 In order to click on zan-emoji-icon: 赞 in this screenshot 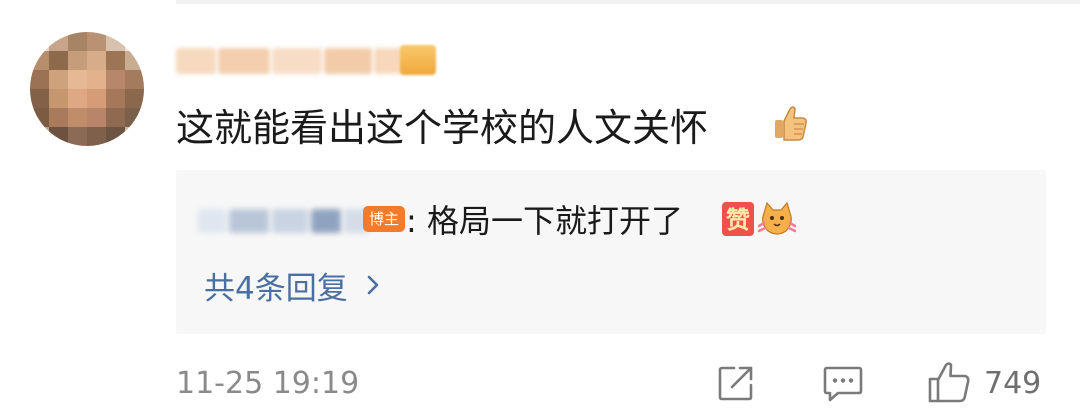, I will do `click(738, 219)`.